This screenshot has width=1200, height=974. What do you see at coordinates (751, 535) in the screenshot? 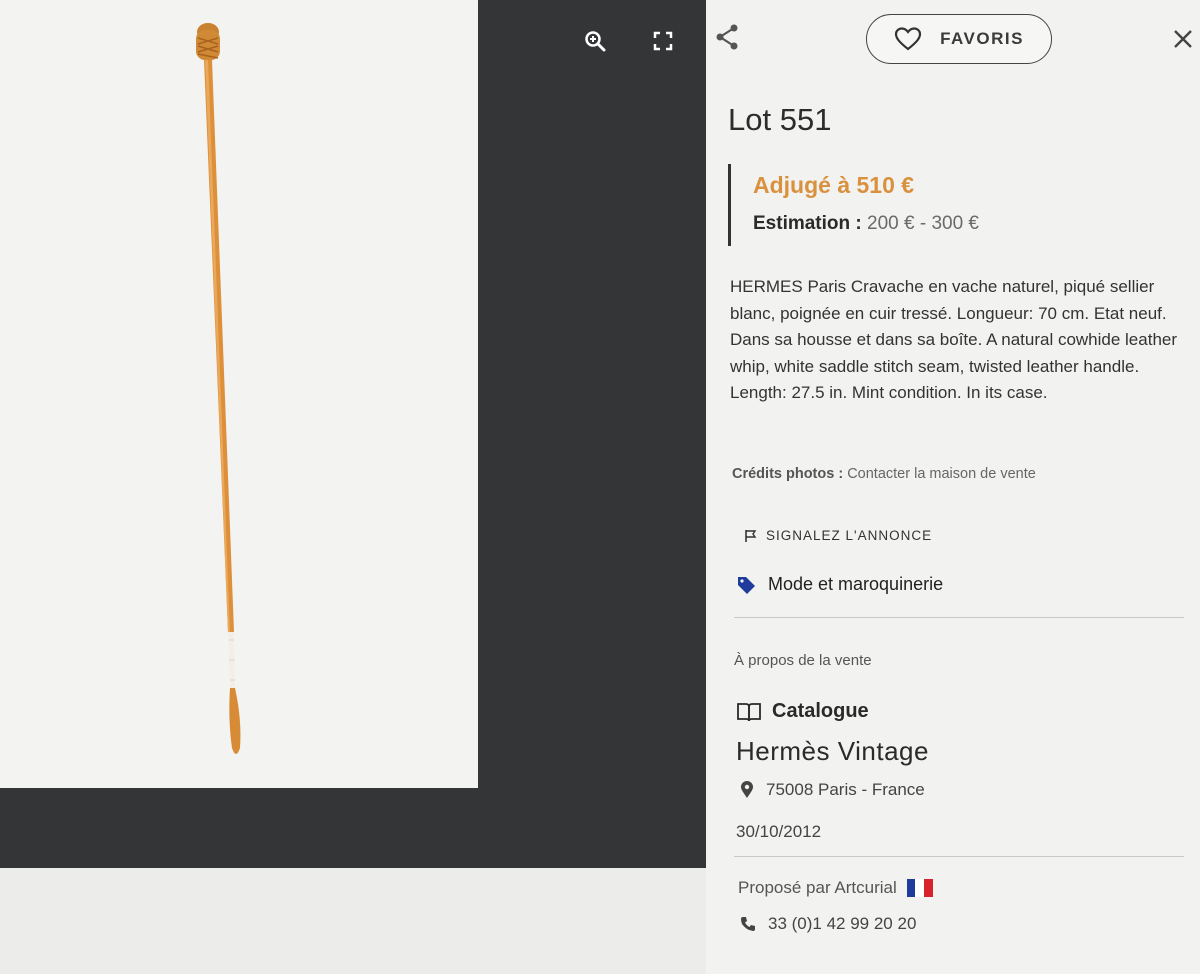
I see `flag-icon` at bounding box center [751, 535].